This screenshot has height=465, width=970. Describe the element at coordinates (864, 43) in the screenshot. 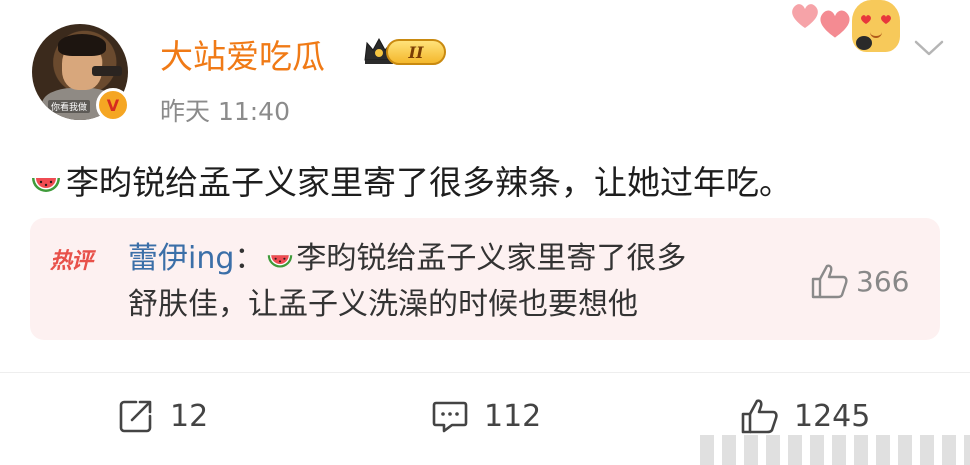

I see `cat-paw` at that location.